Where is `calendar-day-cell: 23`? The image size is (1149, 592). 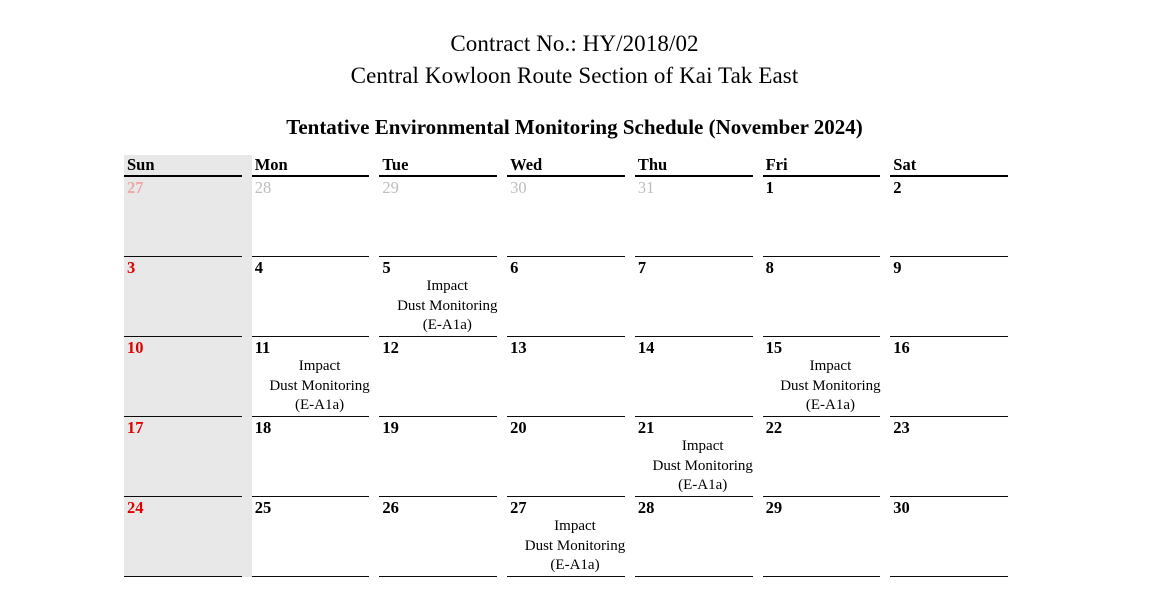
calendar-day-cell: 23 is located at coordinates (954, 457).